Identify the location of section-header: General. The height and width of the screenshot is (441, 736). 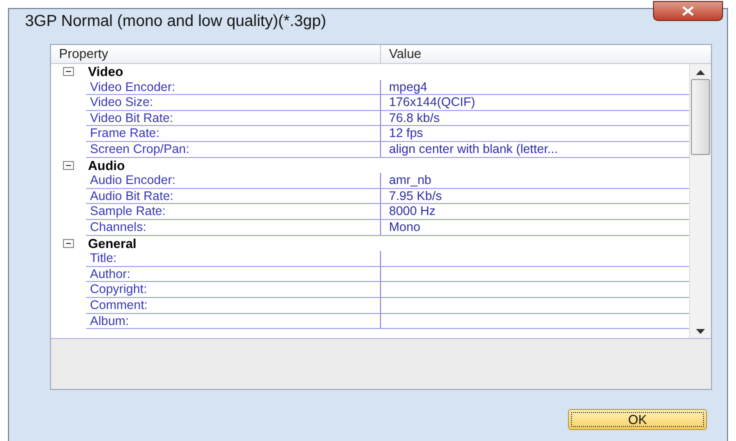
(112, 243).